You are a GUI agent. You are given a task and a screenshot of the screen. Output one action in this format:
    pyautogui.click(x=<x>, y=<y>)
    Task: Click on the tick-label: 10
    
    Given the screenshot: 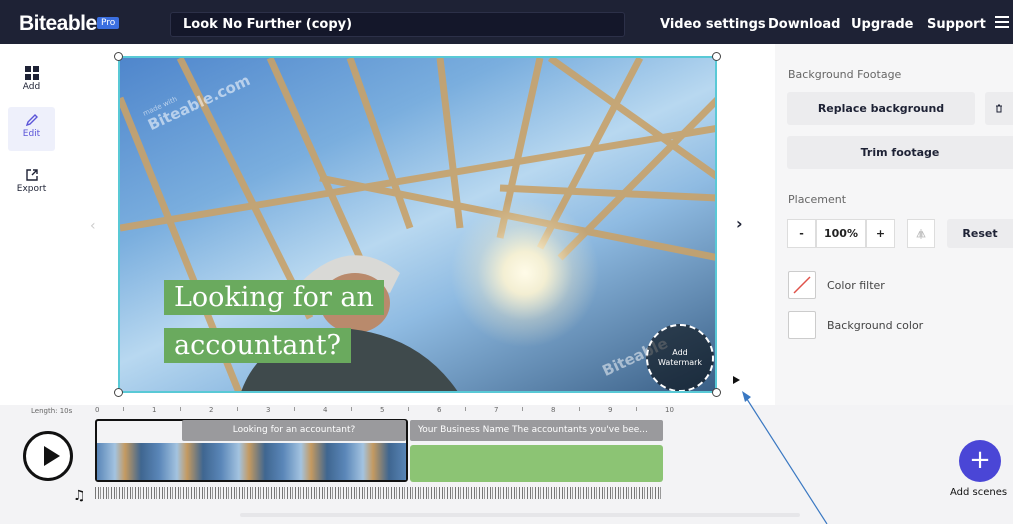 What is the action you would take?
    pyautogui.click(x=669, y=410)
    